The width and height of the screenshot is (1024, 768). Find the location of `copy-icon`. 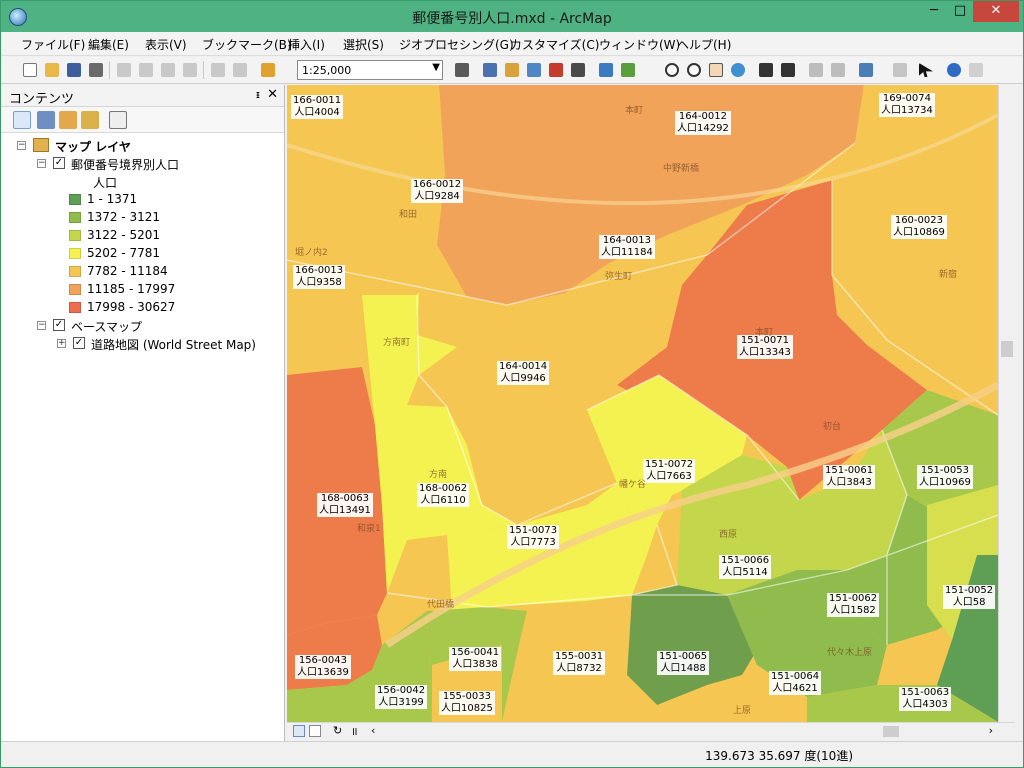

copy-icon is located at coordinates (146, 70).